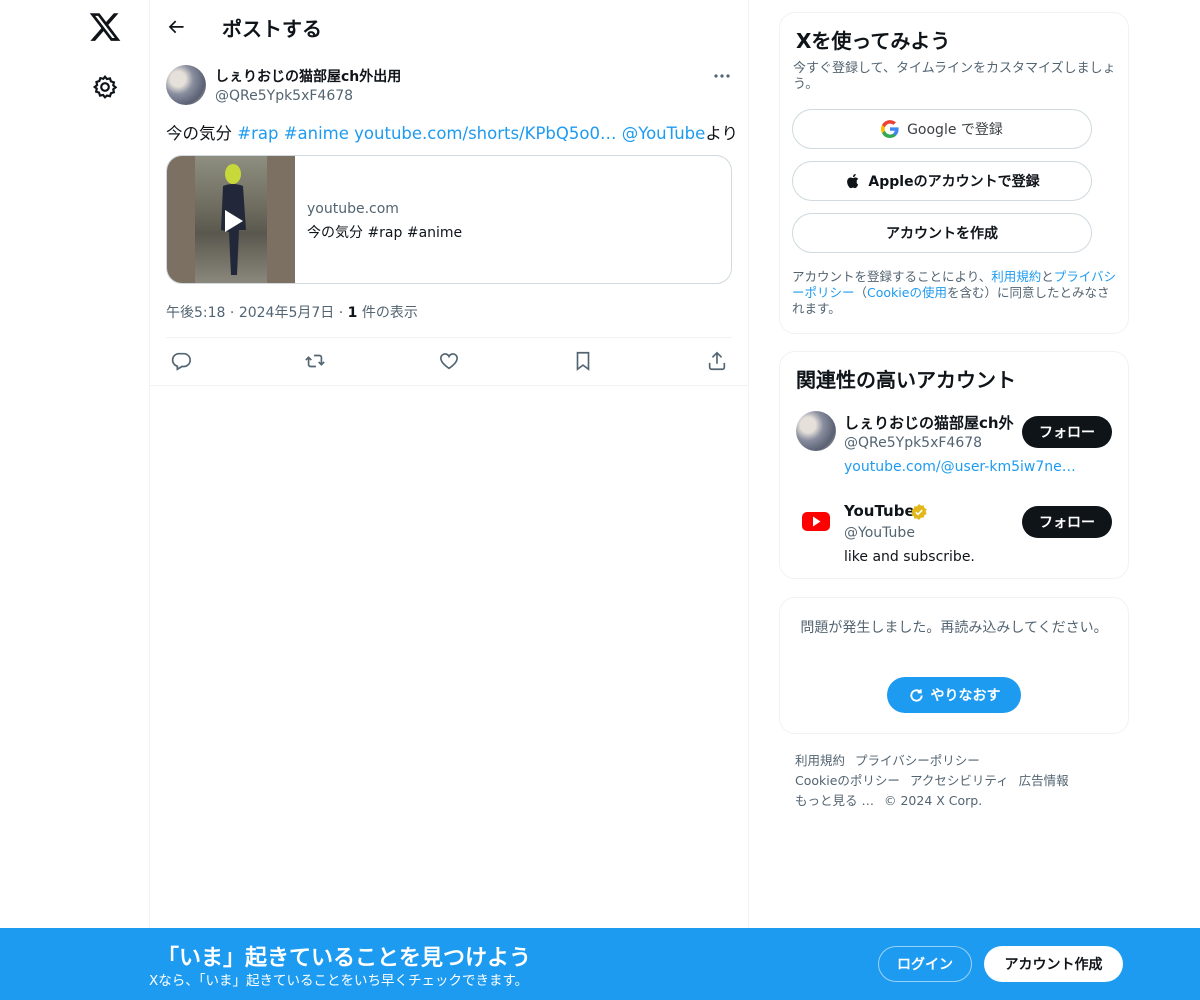 Image resolution: width=1200 pixels, height=1000 pixels. What do you see at coordinates (925, 964) in the screenshot?
I see `login-button: ログイン` at bounding box center [925, 964].